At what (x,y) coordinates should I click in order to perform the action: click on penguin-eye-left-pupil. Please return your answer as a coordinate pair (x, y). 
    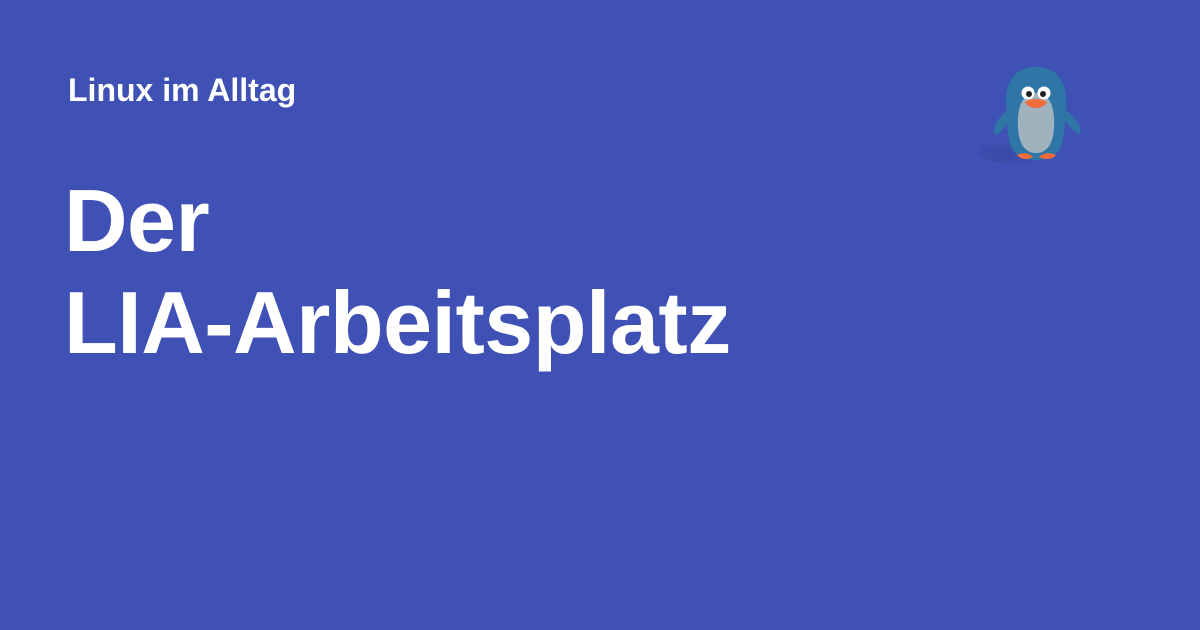
    Looking at the image, I should click on (1029, 94).